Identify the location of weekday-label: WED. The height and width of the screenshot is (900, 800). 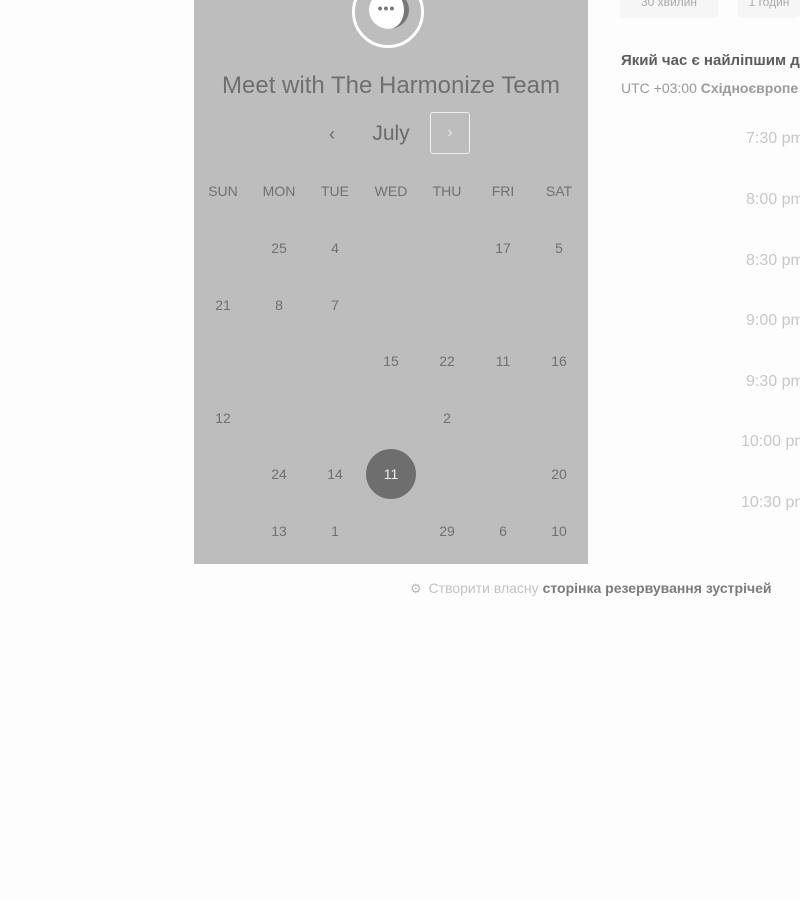
(391, 191).